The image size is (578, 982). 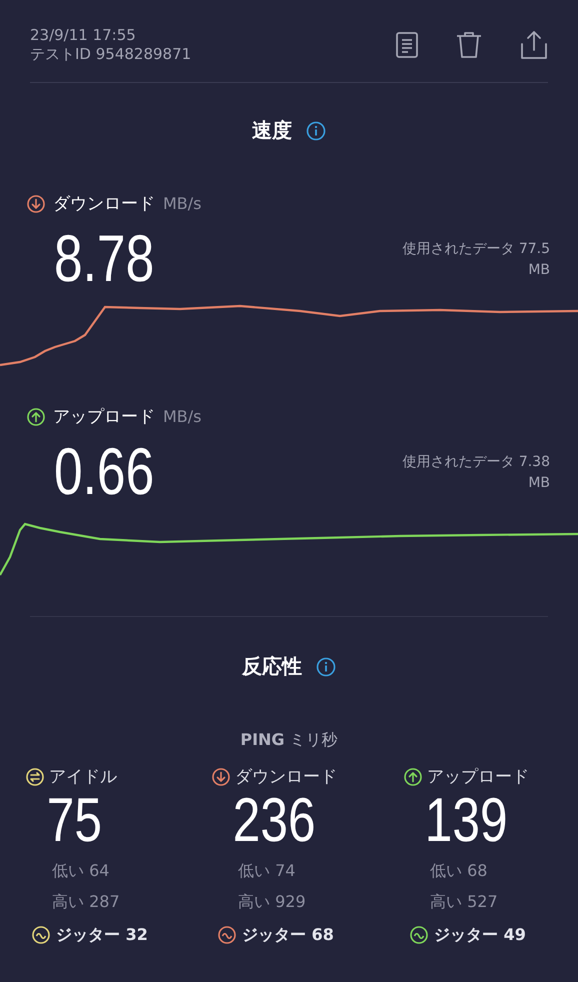 What do you see at coordinates (288, 935) in the screenshot?
I see `jitter-value: ジッター 68` at bounding box center [288, 935].